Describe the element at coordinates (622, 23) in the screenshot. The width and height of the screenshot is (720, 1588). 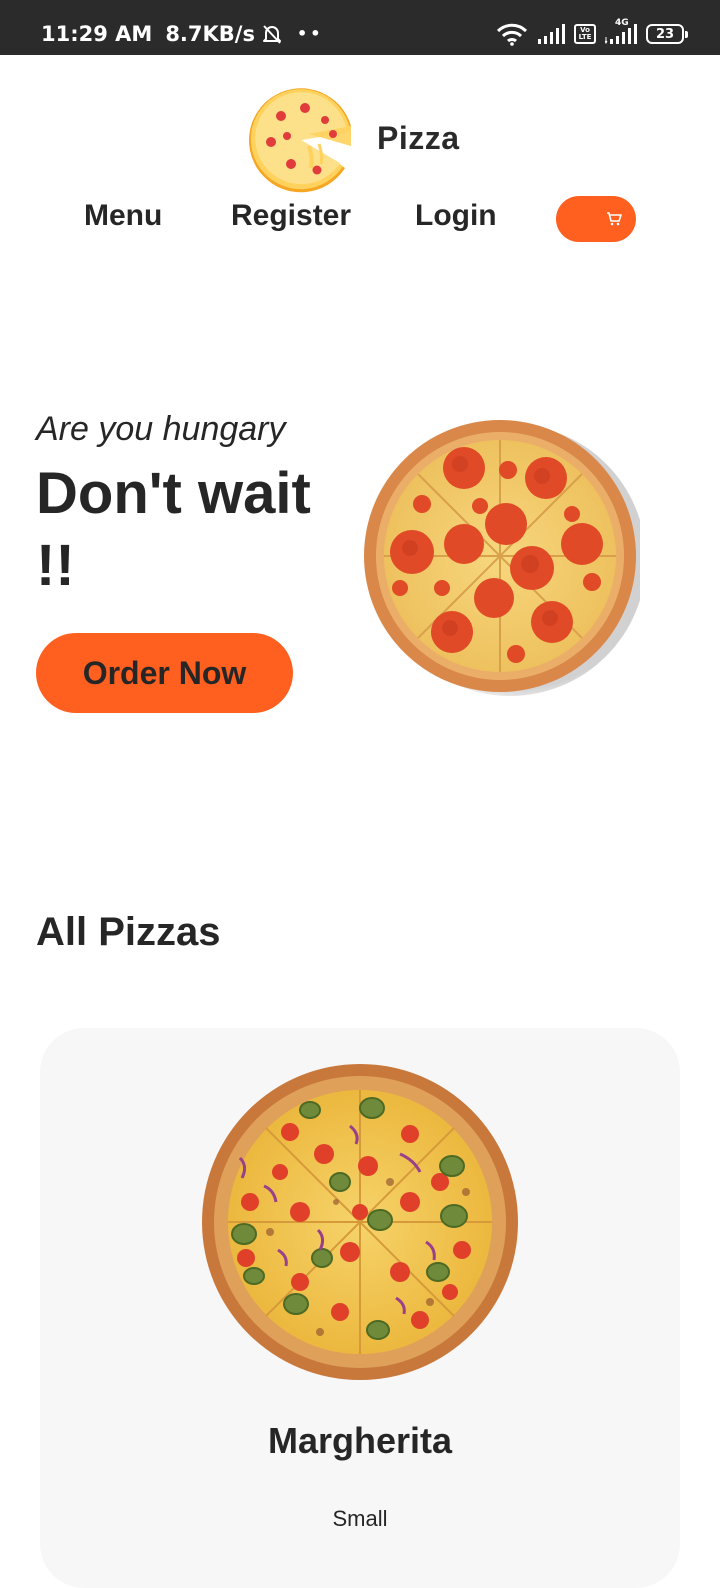
I see `network-type-label: 4G` at that location.